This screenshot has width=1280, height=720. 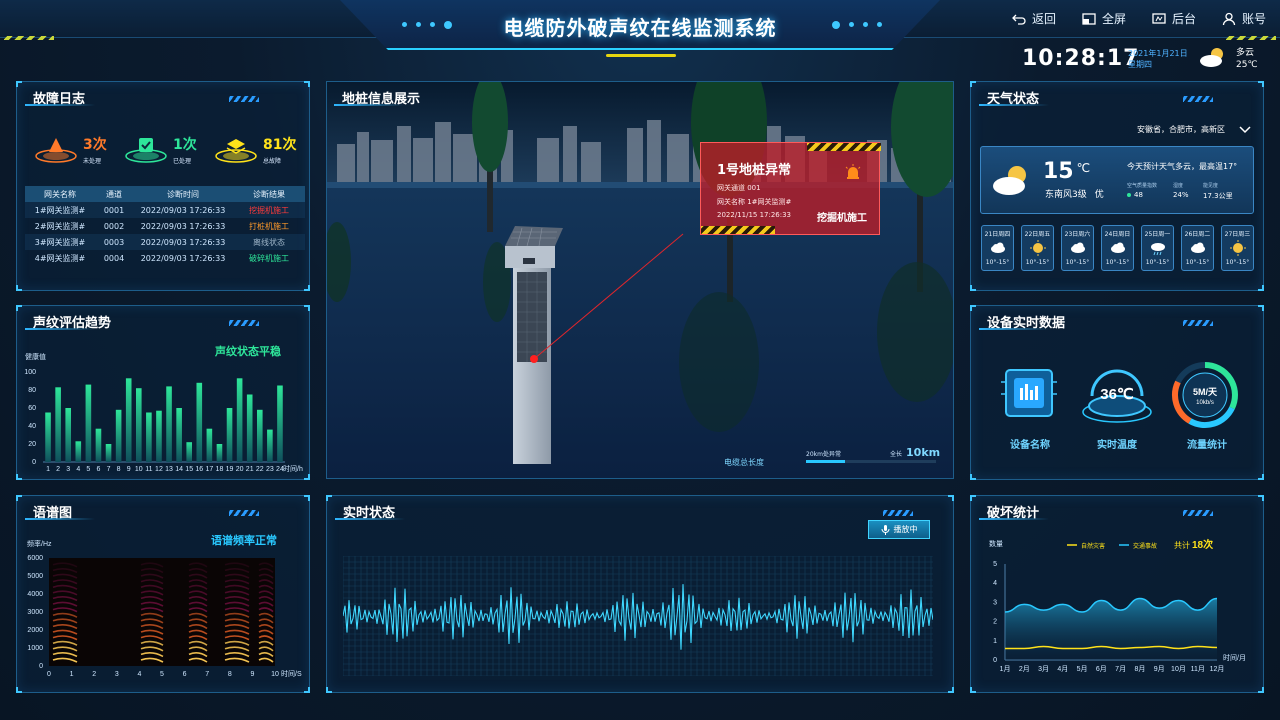 What do you see at coordinates (1244, 18) in the screenshot?
I see `account-button: 账号` at bounding box center [1244, 18].